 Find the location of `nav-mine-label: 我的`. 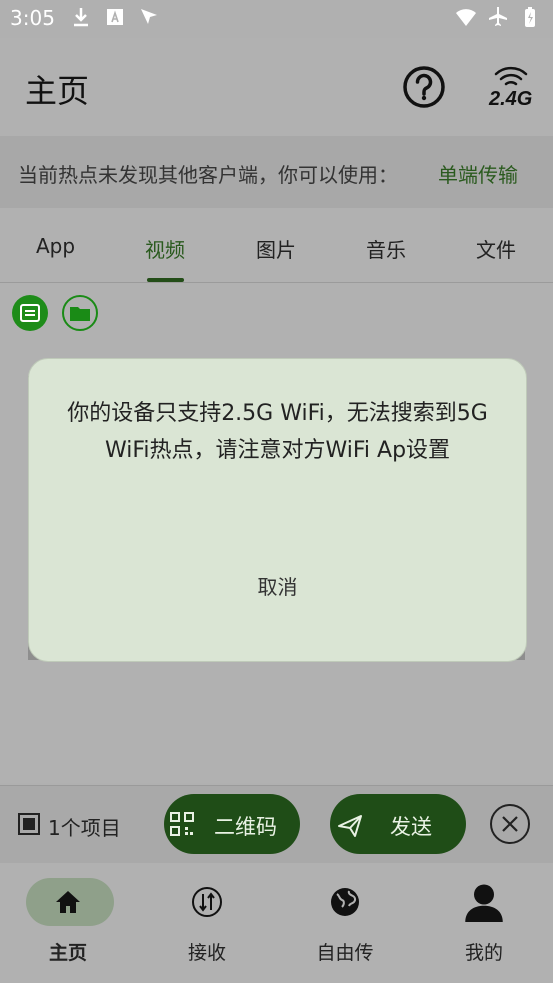

nav-mine-label: 我的 is located at coordinates (483, 953).